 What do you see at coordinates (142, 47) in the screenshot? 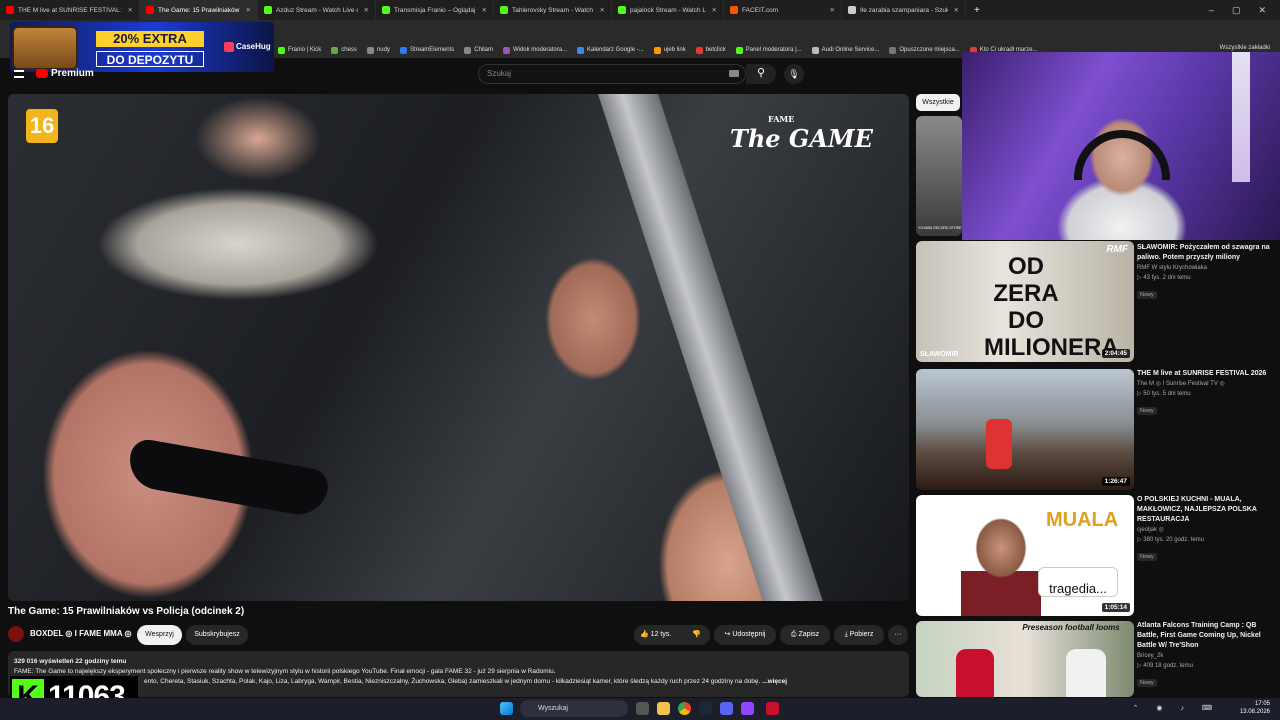
I see `casehug-ad: 20% EXTRA DO DEPOZYTU CaseHug` at bounding box center [142, 47].